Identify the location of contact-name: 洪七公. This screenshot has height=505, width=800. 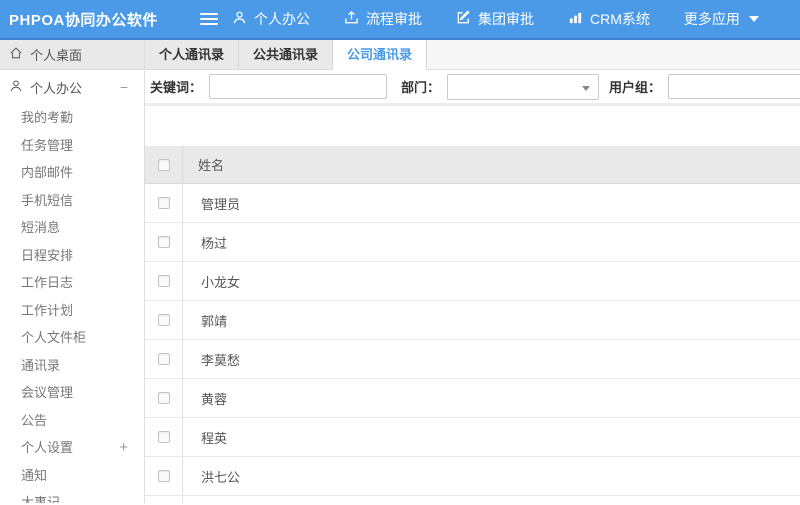
(221, 477).